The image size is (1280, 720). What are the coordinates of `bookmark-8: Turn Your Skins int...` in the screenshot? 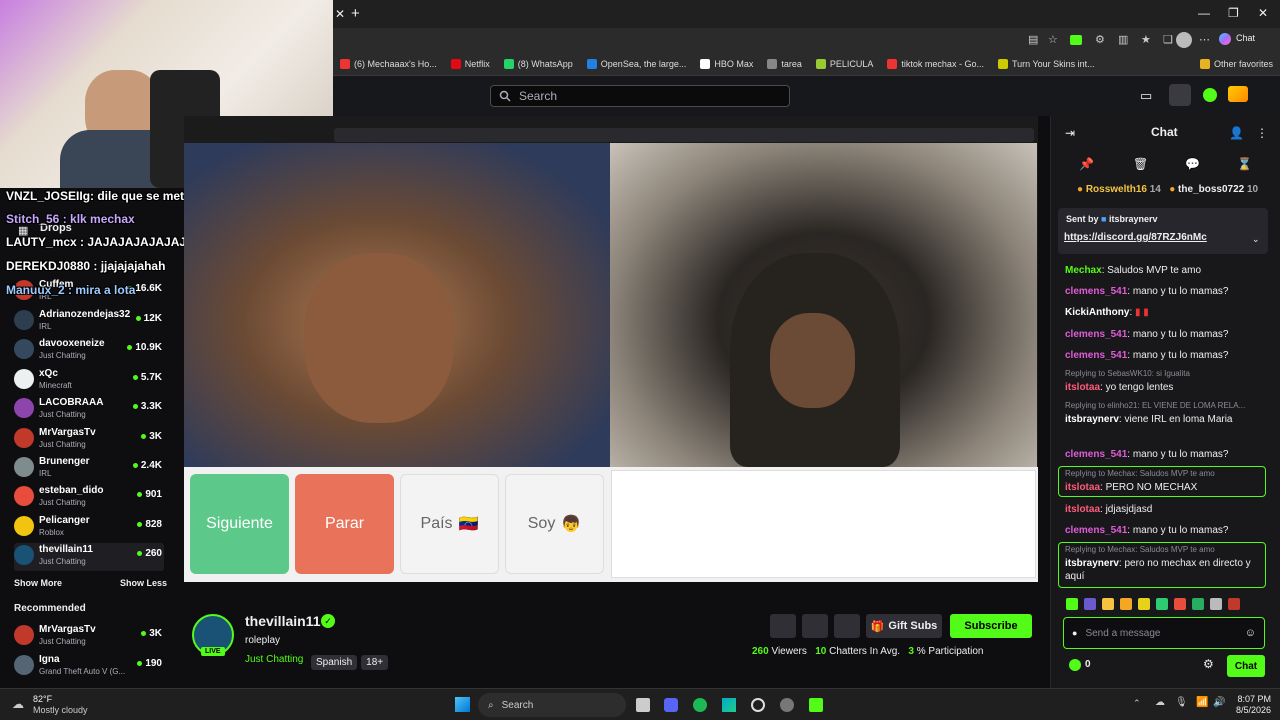 It's located at (1046, 63).